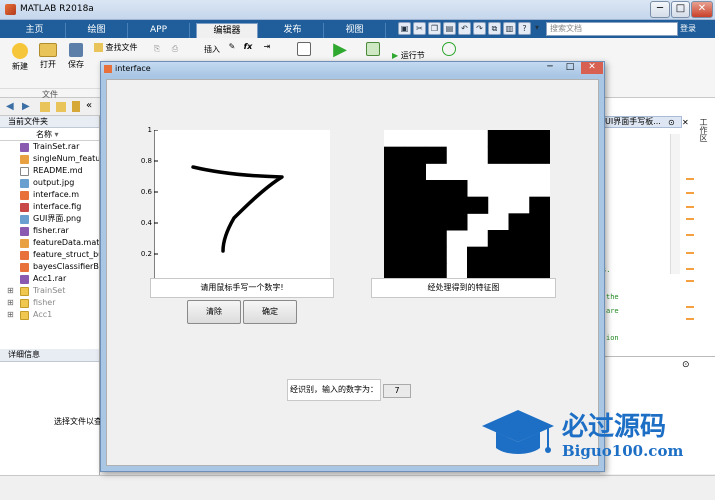  Describe the element at coordinates (35, 30) in the screenshot. I see `tab-home: 主页` at that location.